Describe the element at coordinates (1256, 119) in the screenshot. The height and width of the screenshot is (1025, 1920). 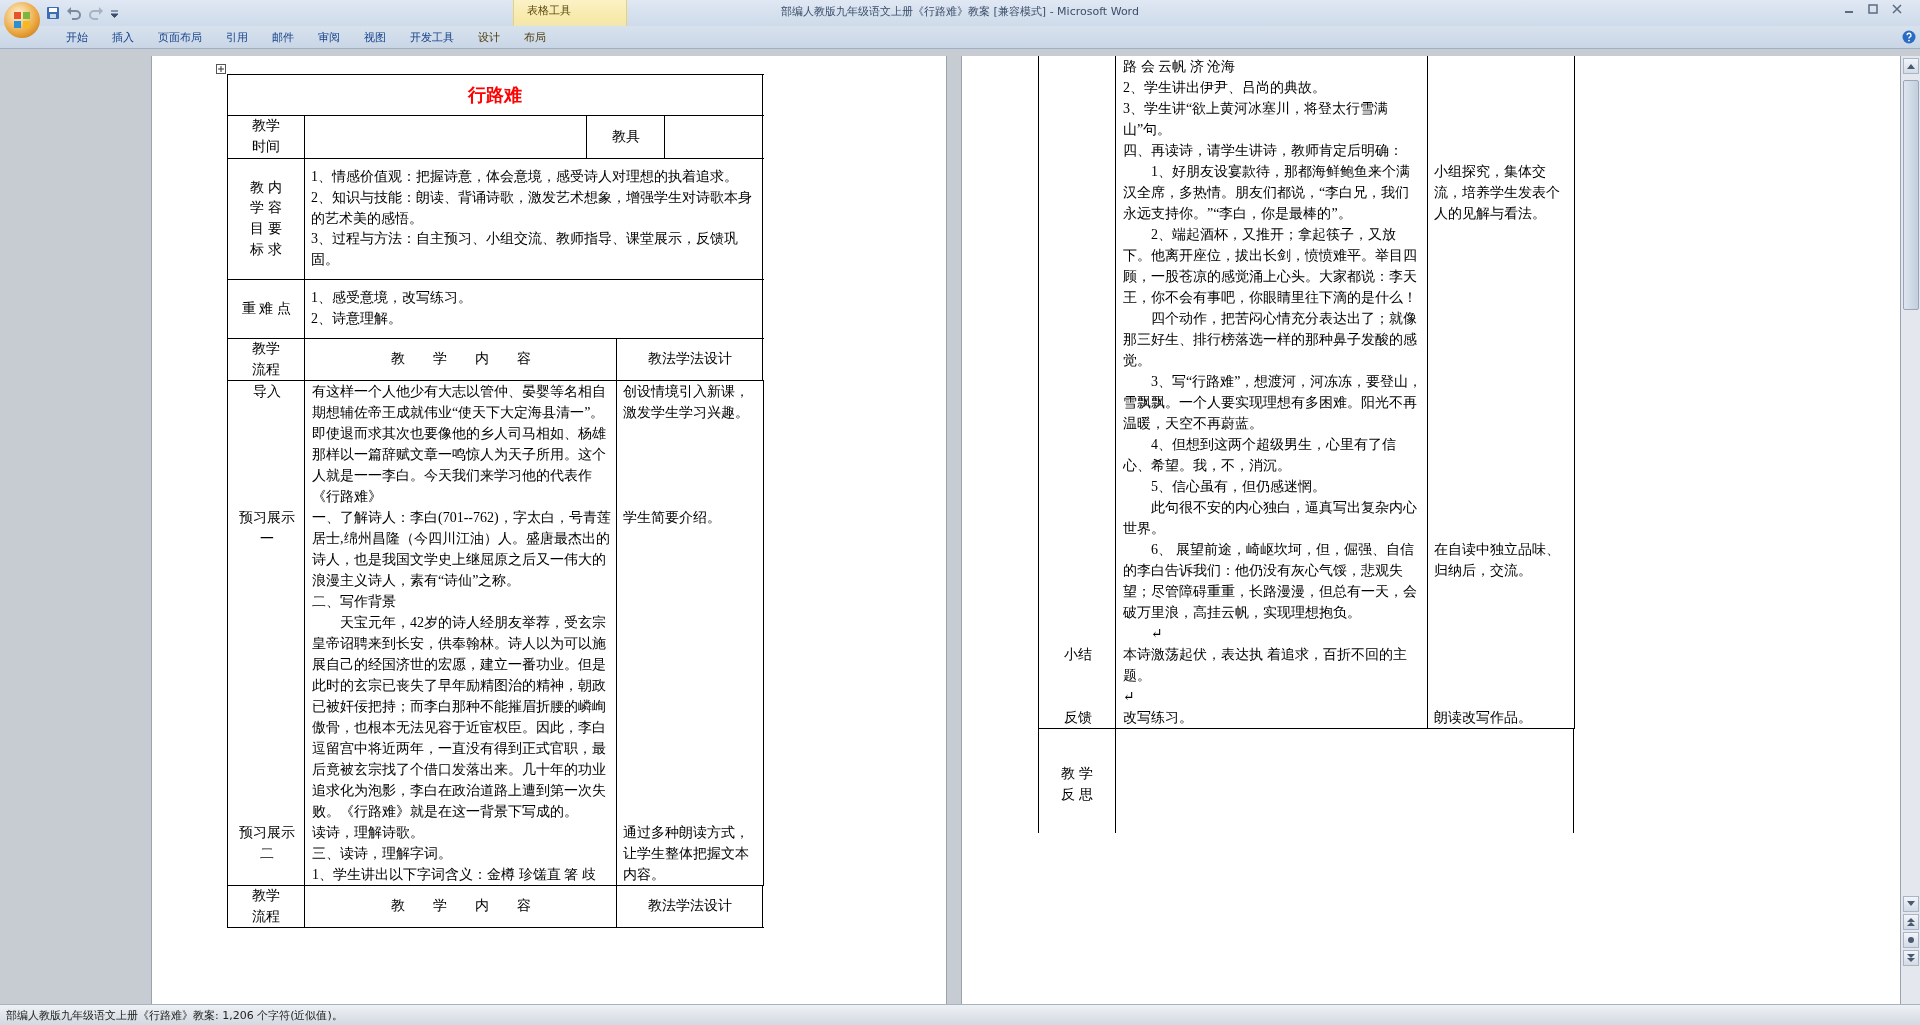
I see `paragraph: 3、学生讲“欲上黄河冰塞川，将登太行雪满山”句。` at that location.